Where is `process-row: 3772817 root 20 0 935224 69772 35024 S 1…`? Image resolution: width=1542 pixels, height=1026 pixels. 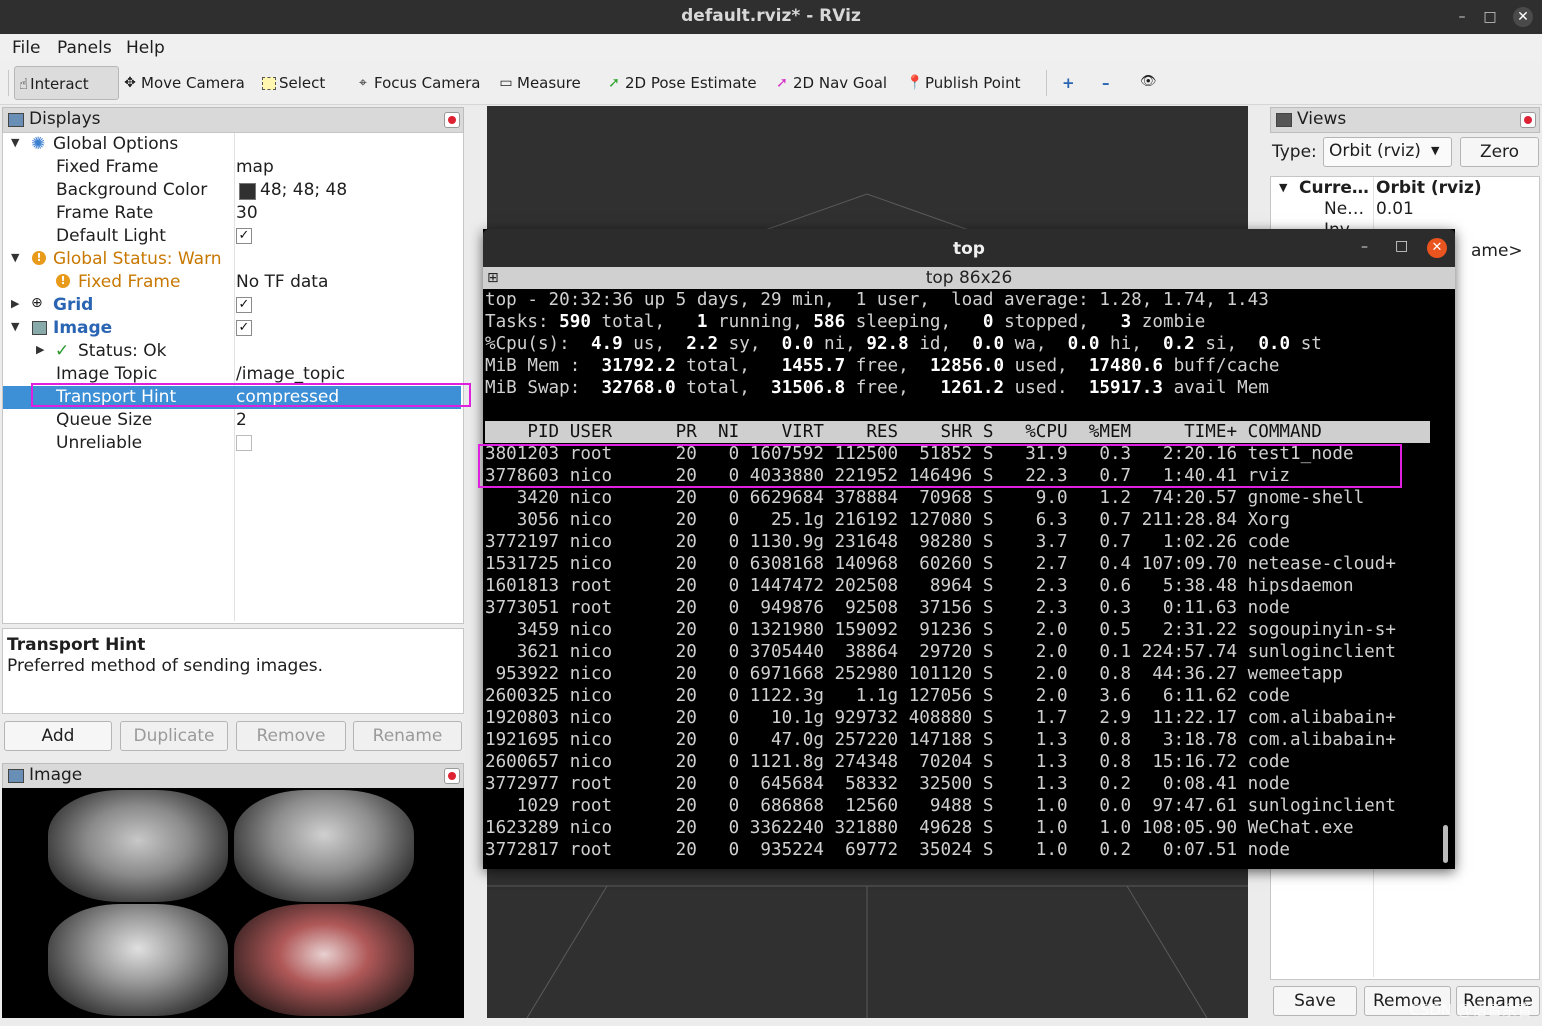 process-row: 3772817 root 20 0 935224 69772 35024 S 1… is located at coordinates (951, 850).